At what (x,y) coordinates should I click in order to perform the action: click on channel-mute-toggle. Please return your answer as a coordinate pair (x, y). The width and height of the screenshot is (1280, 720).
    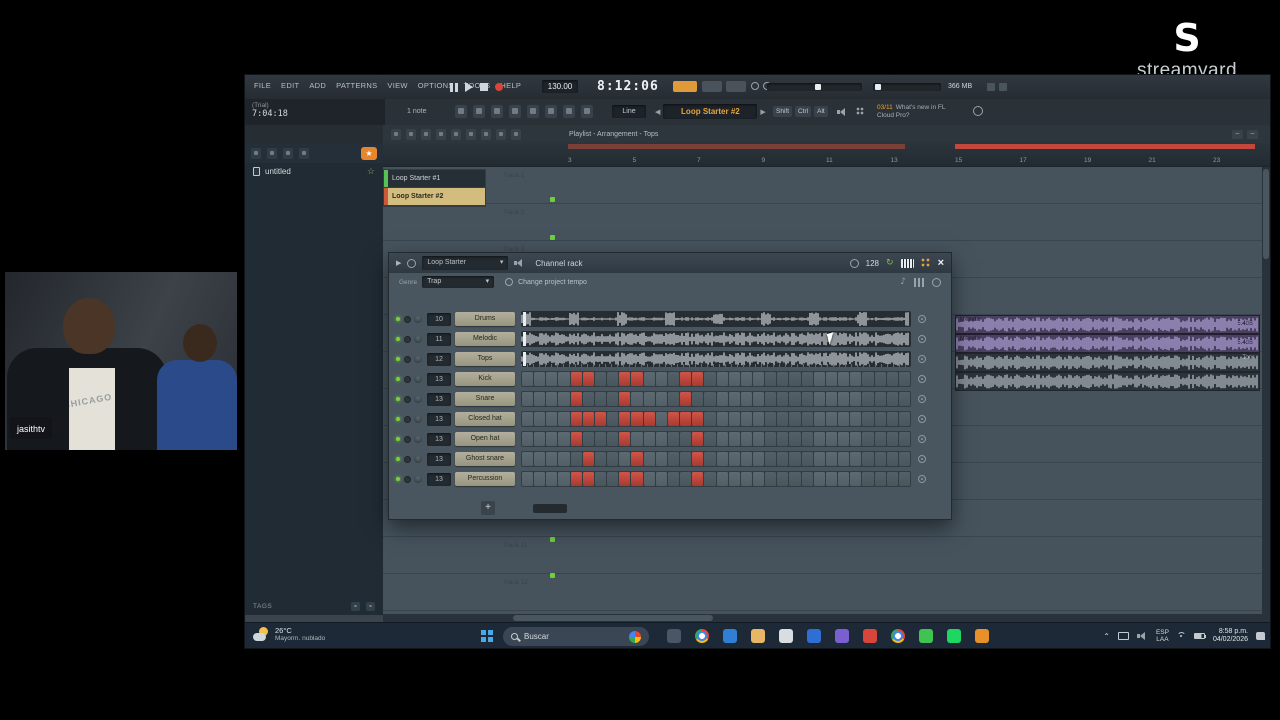
    Looking at the image, I should click on (407, 319).